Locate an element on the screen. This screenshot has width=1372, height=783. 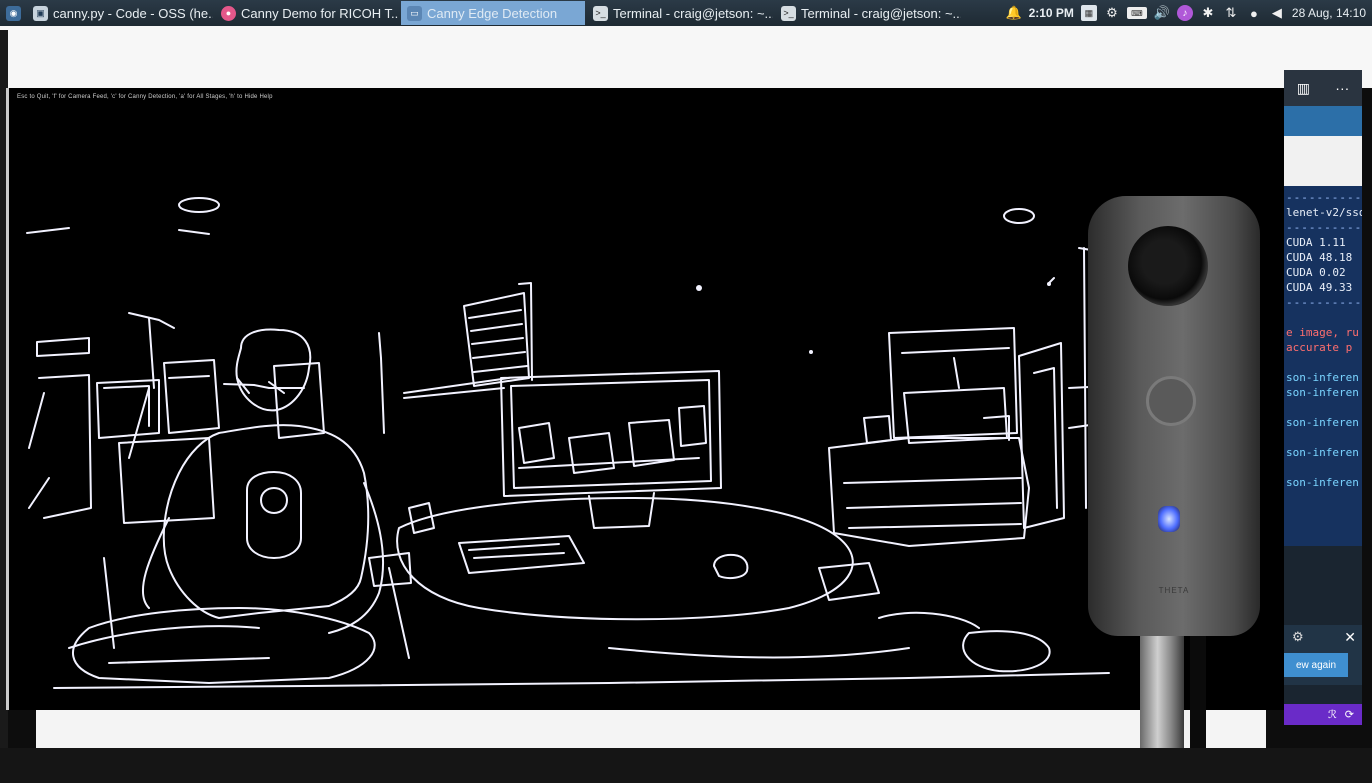
pole-edge is located at coordinates (381, 383).